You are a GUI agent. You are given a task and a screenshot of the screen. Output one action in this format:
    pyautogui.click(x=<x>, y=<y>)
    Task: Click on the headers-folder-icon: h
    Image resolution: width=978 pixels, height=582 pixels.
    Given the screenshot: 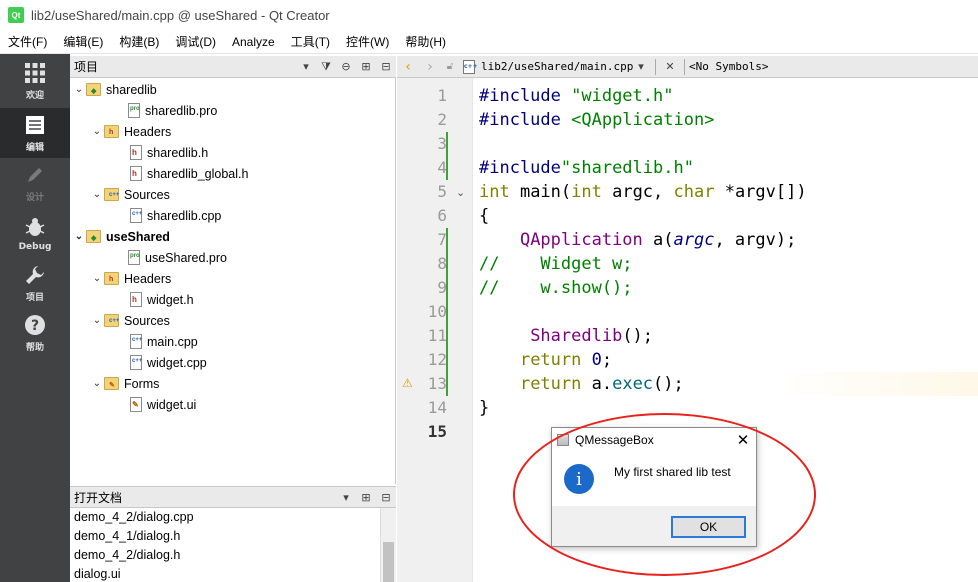 What is the action you would take?
    pyautogui.click(x=111, y=278)
    